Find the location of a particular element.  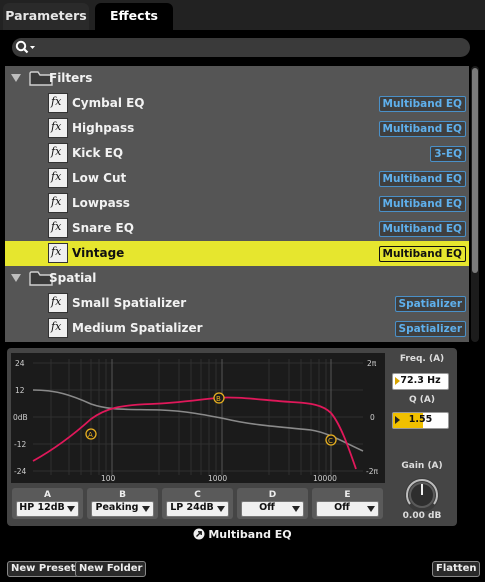

band-marker-c: C is located at coordinates (331, 440).